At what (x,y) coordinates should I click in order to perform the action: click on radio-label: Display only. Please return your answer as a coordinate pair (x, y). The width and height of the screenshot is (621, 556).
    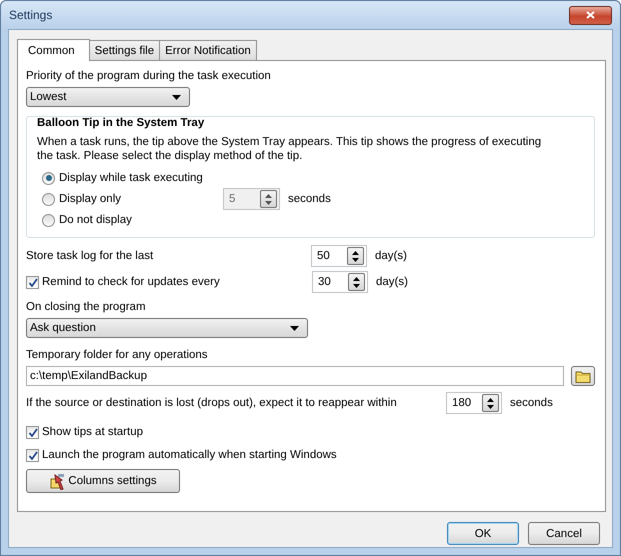
    Looking at the image, I should click on (134, 199).